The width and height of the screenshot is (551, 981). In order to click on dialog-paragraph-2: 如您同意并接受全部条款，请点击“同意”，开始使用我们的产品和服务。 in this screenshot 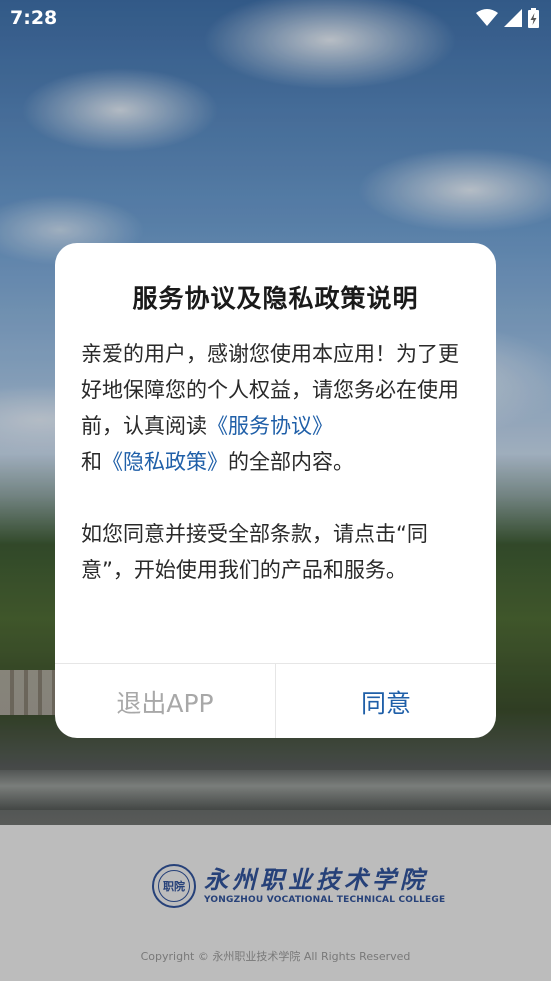, I will do `click(254, 552)`.